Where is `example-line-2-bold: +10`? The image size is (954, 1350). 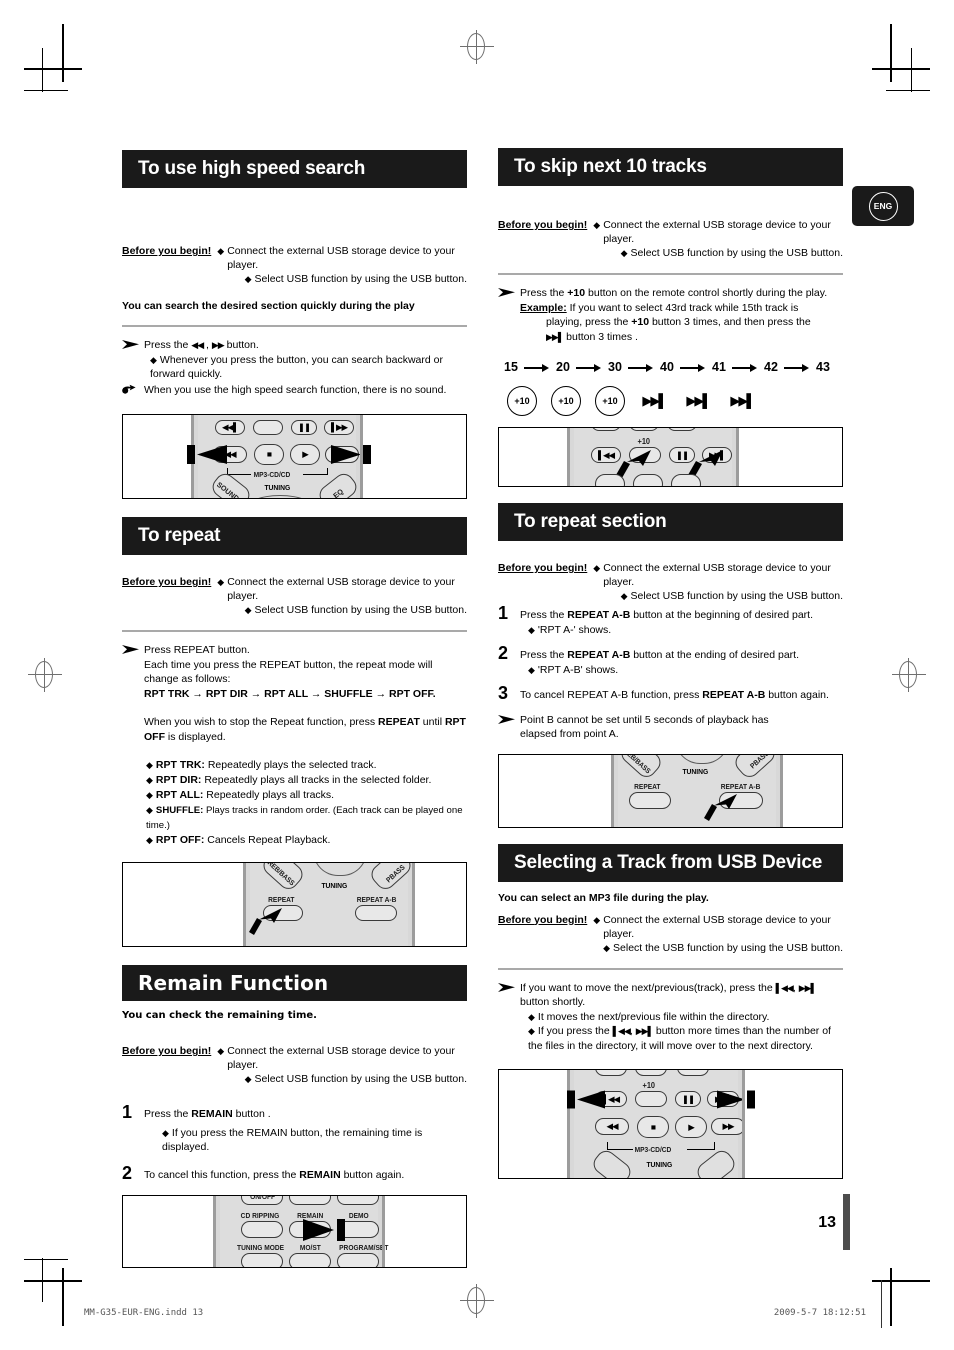
example-line-2-bold: +10 is located at coordinates (640, 322).